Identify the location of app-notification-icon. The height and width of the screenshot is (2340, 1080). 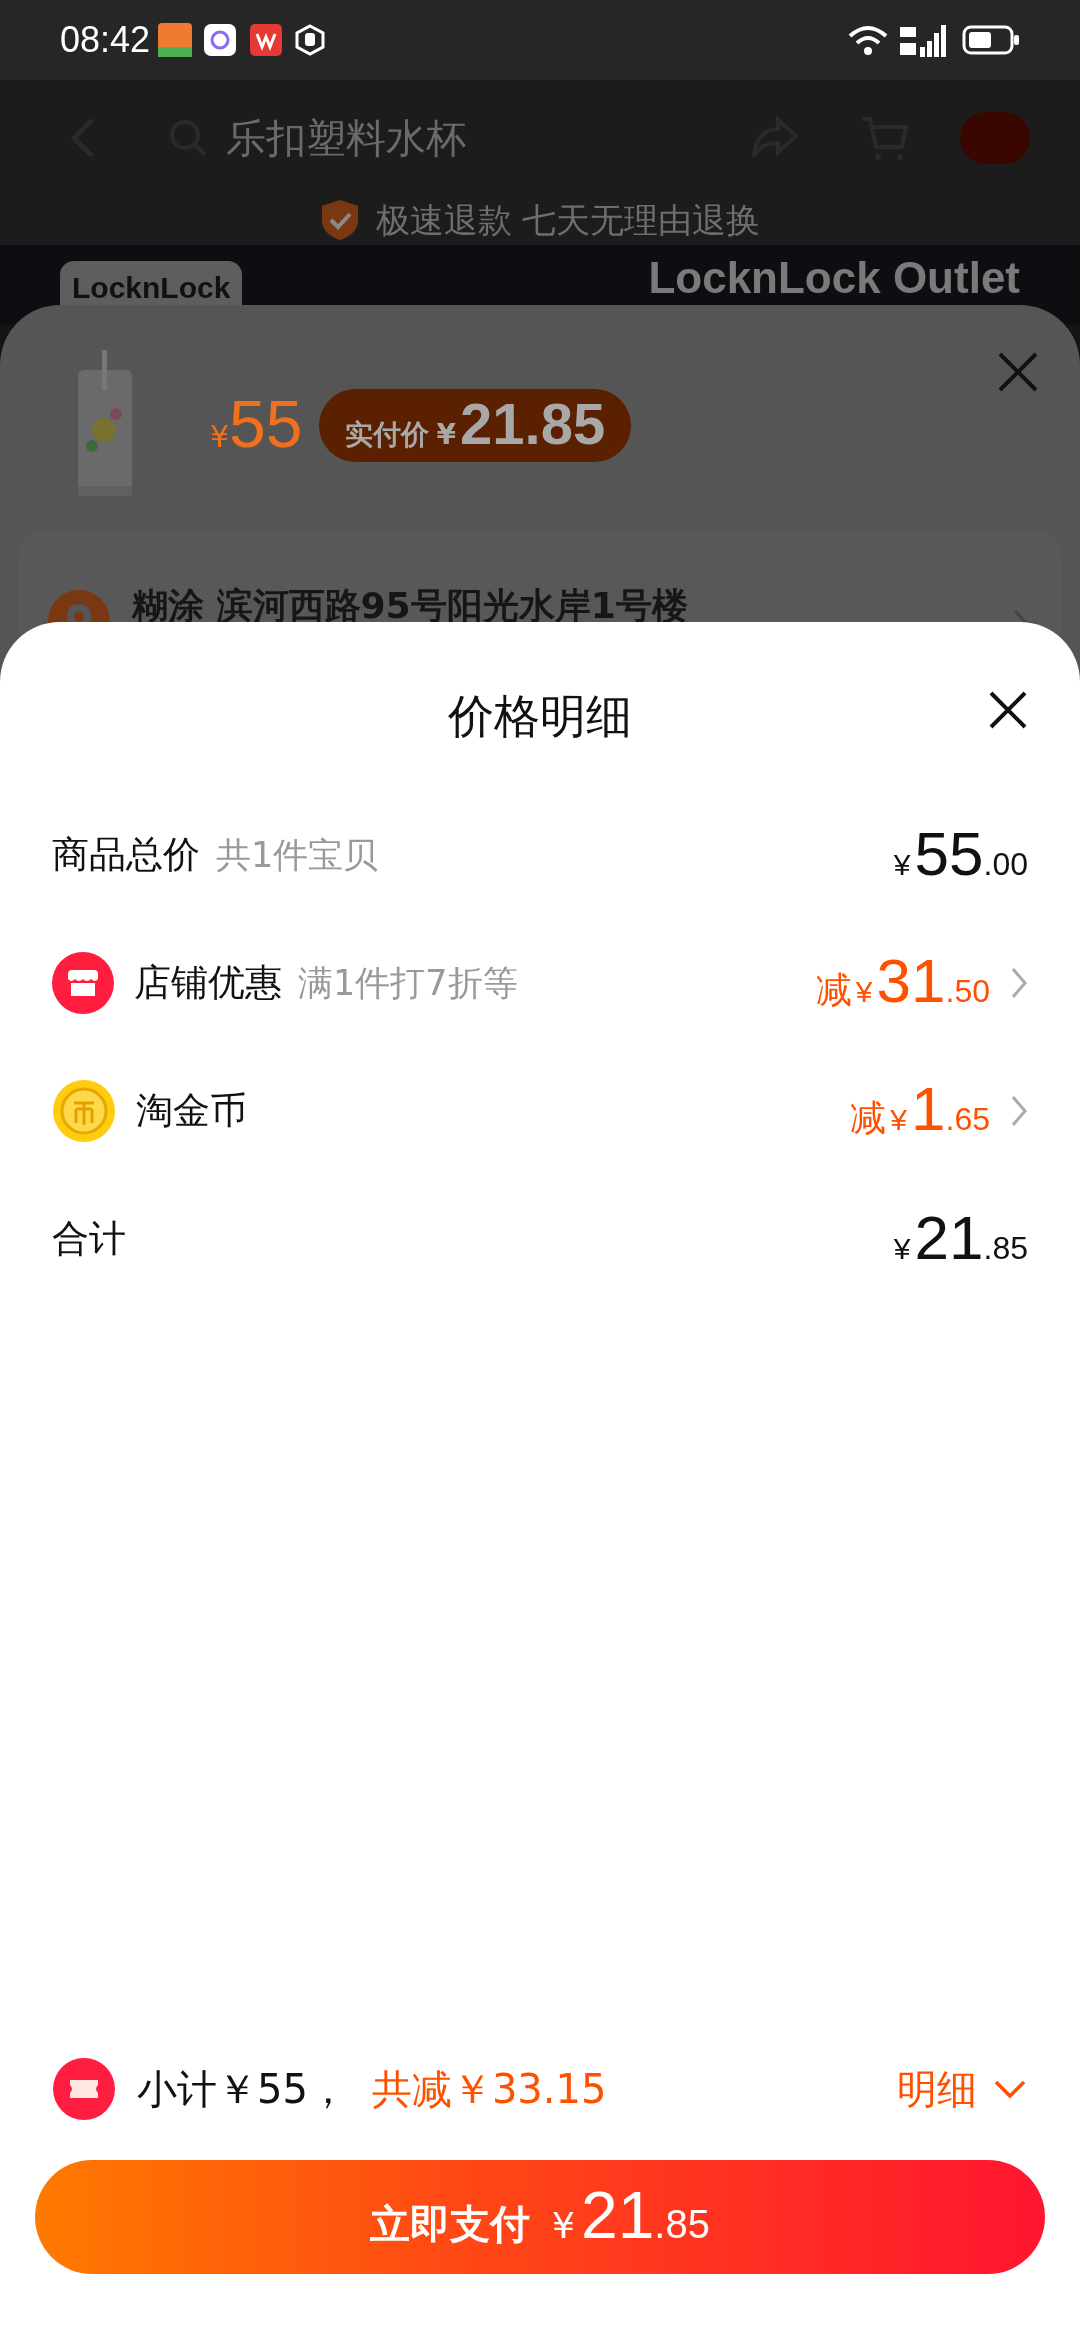
(175, 40).